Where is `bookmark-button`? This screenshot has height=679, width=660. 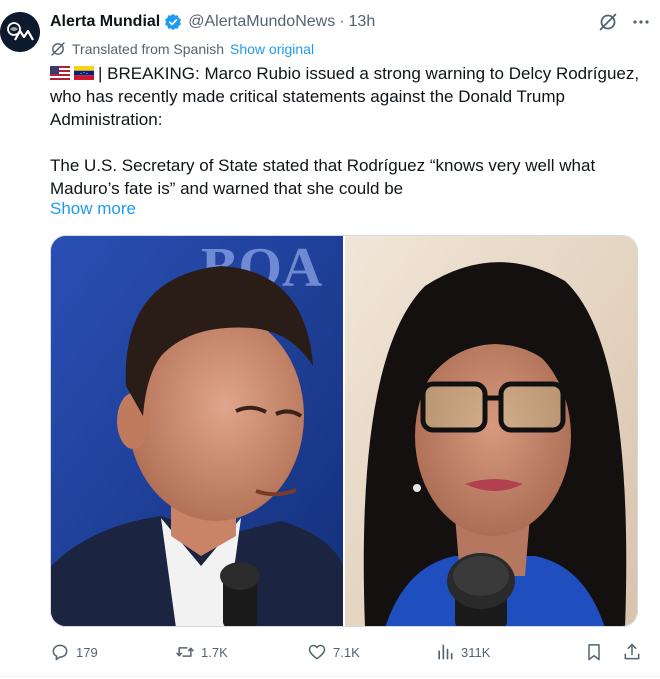 bookmark-button is located at coordinates (594, 652).